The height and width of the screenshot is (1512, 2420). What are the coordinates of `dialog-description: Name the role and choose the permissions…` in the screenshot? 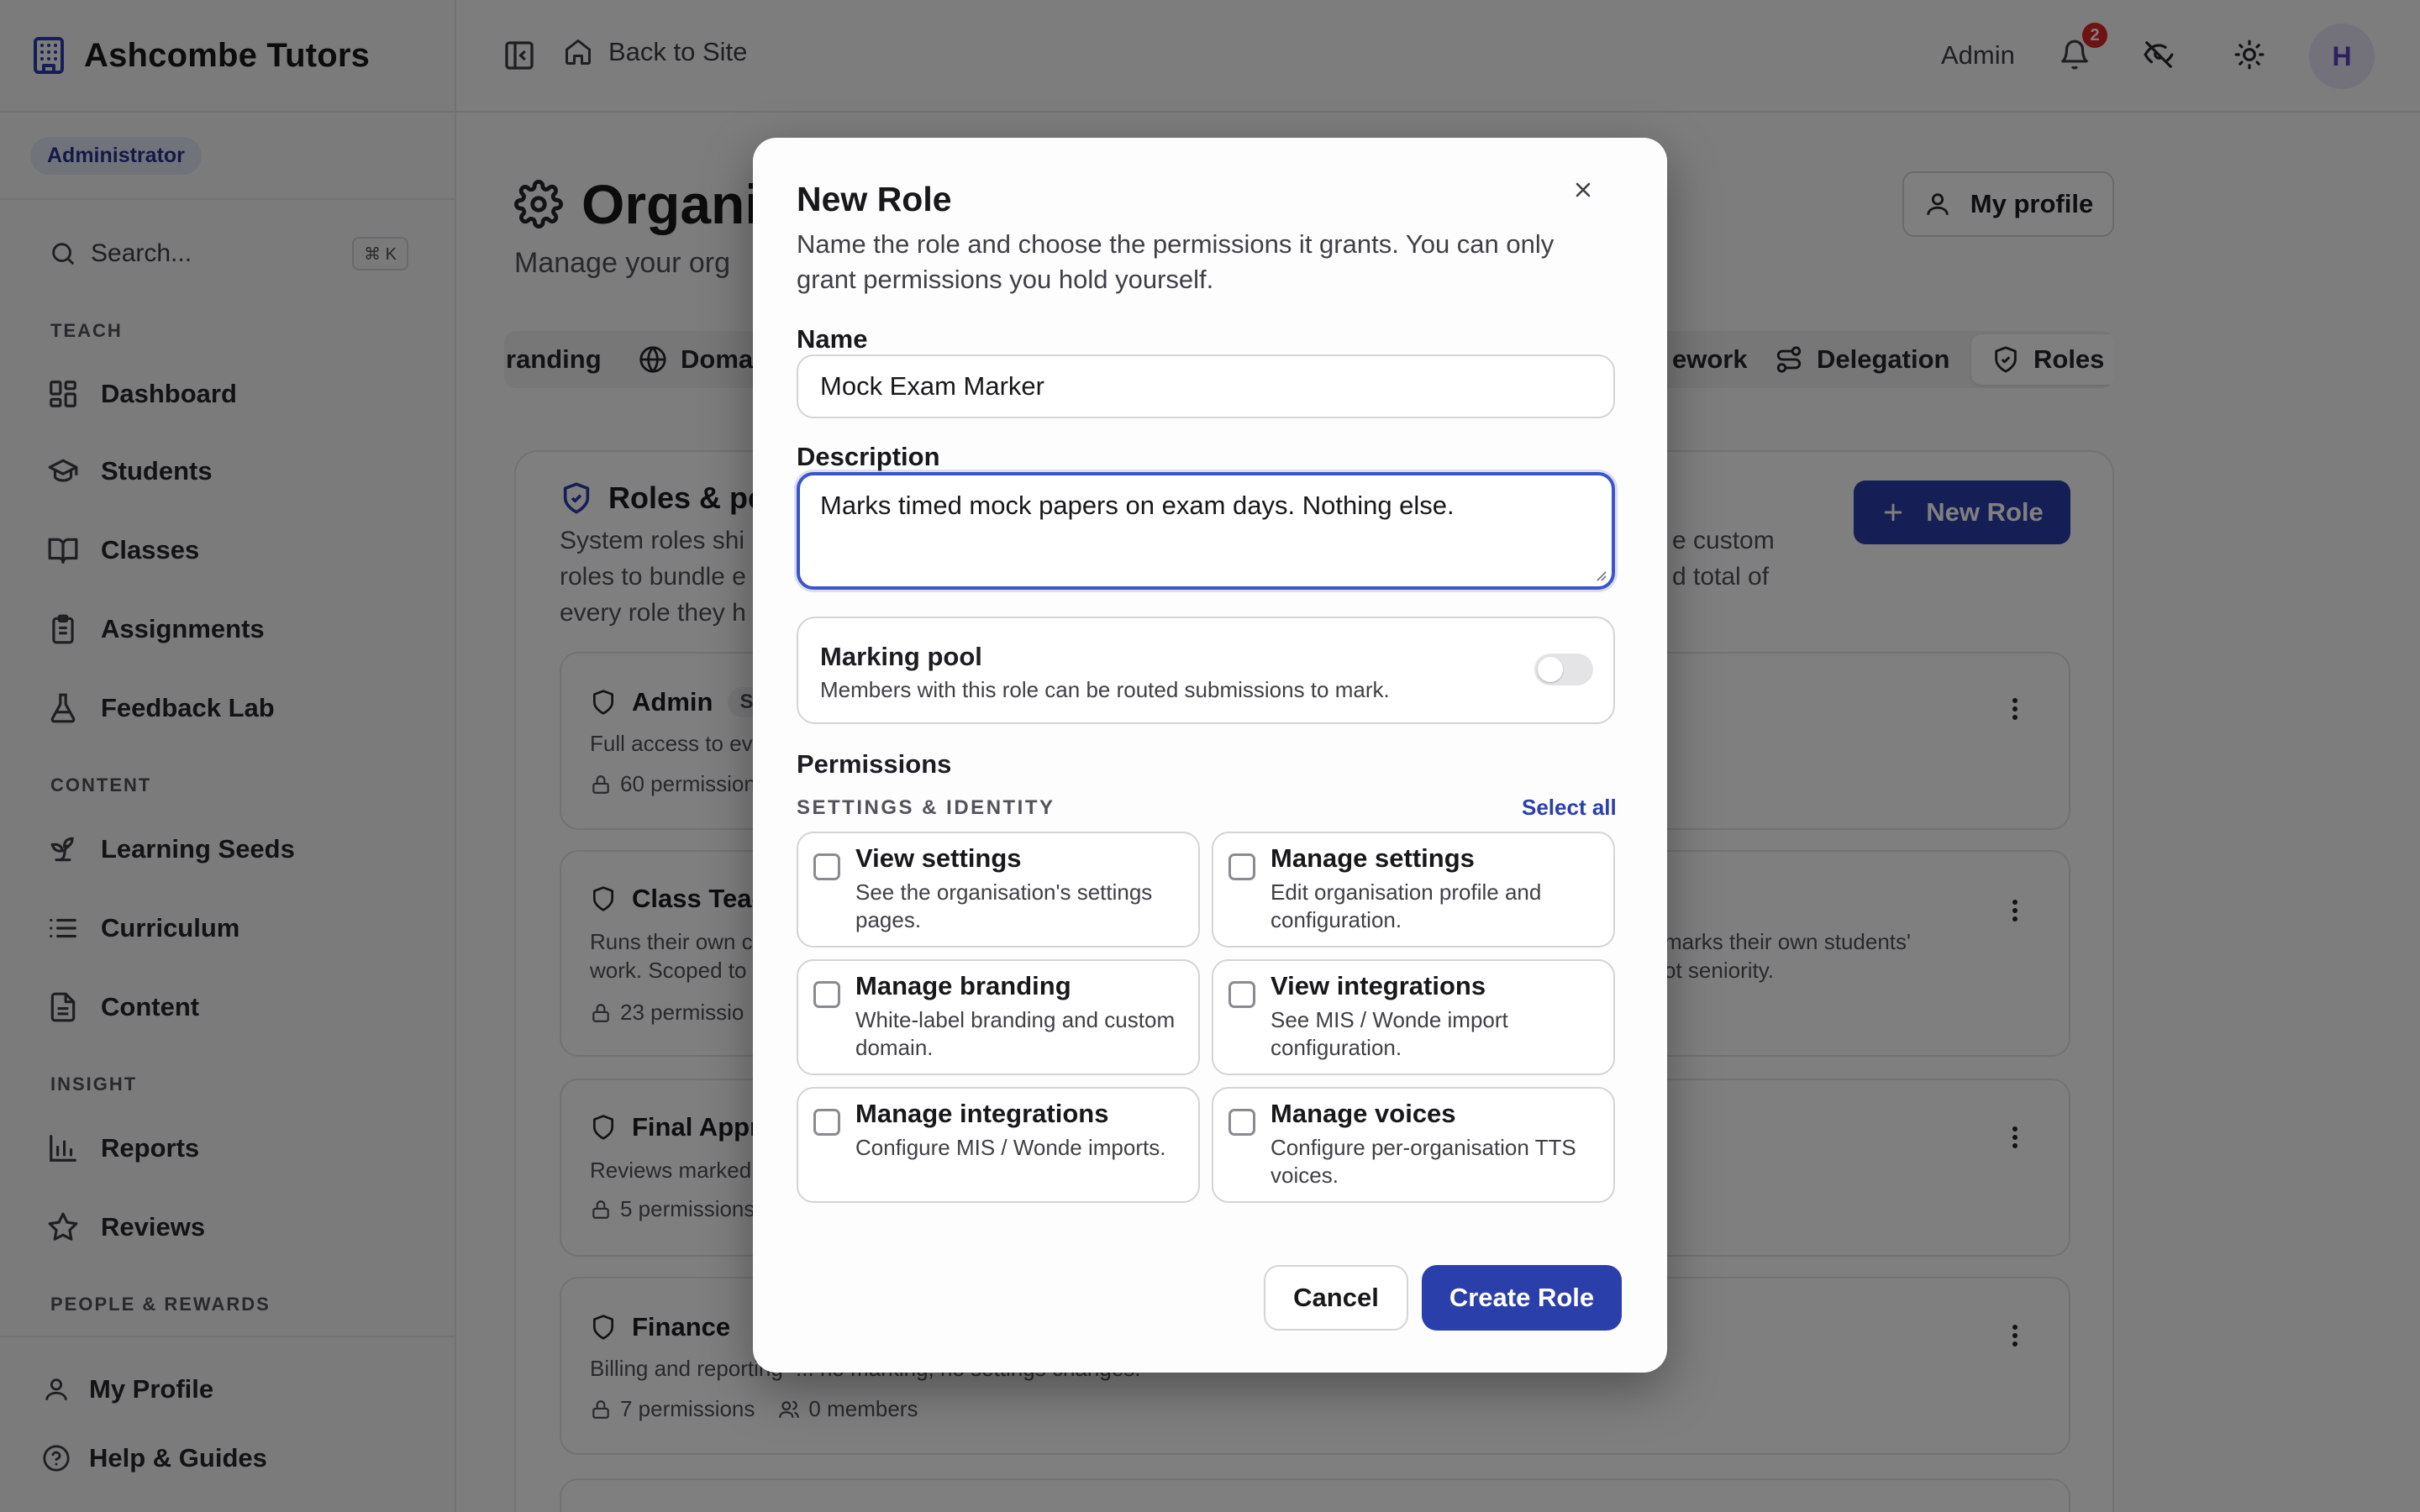 It's located at (1176, 261).